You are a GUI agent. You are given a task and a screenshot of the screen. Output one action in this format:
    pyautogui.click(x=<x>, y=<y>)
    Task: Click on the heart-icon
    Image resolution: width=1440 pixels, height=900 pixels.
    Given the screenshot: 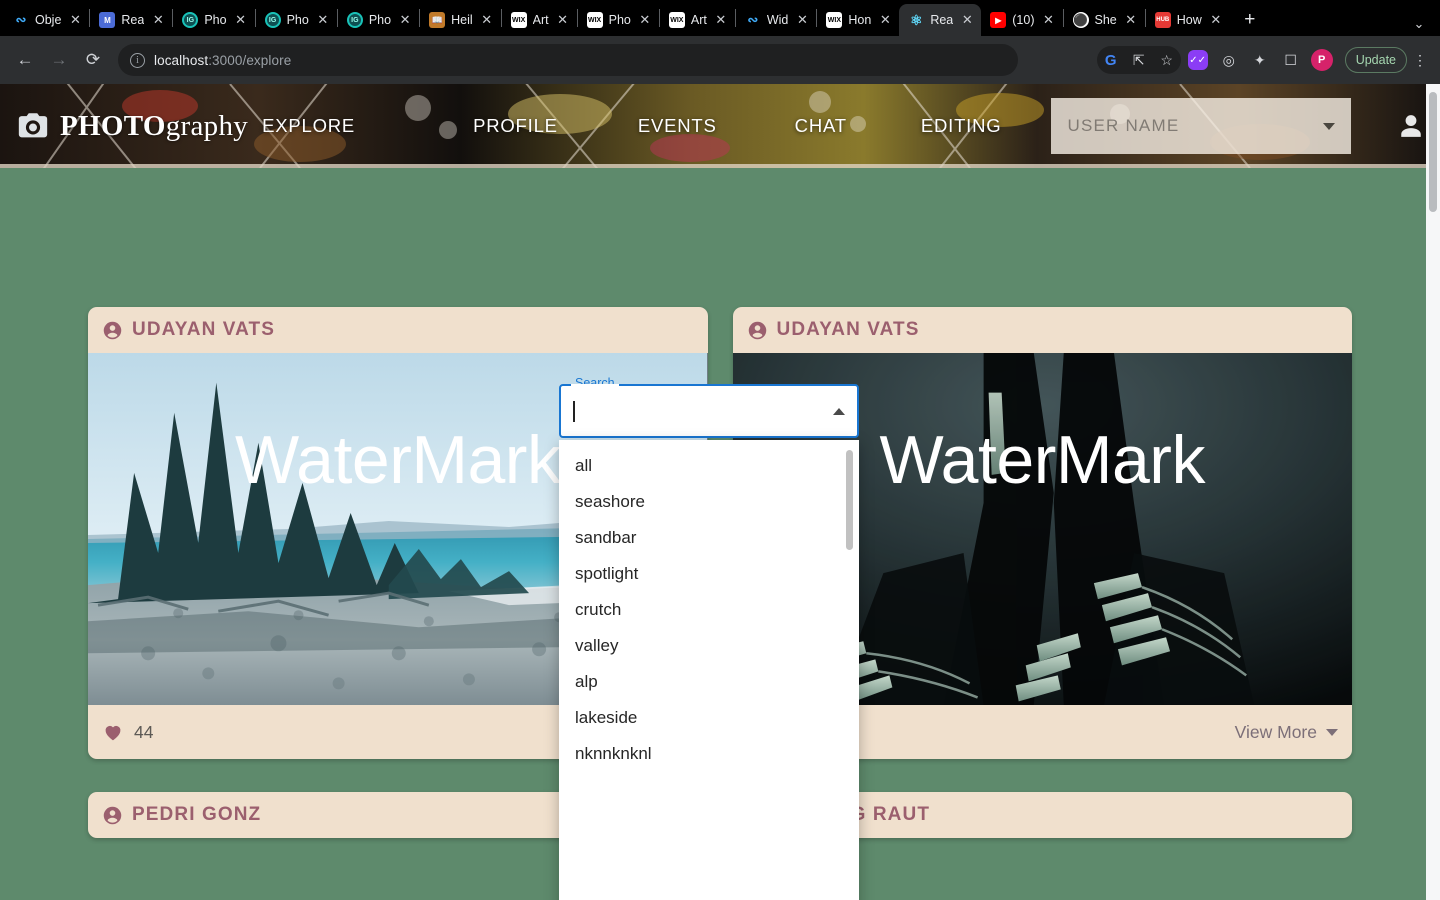 What is the action you would take?
    pyautogui.click(x=113, y=732)
    